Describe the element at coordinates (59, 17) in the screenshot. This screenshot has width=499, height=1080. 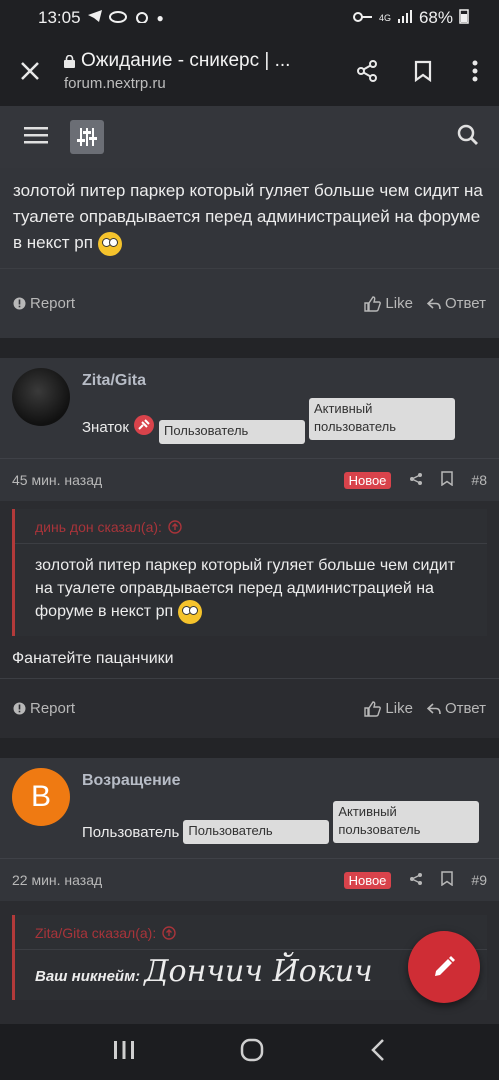
I see `status-time: 13:05` at that location.